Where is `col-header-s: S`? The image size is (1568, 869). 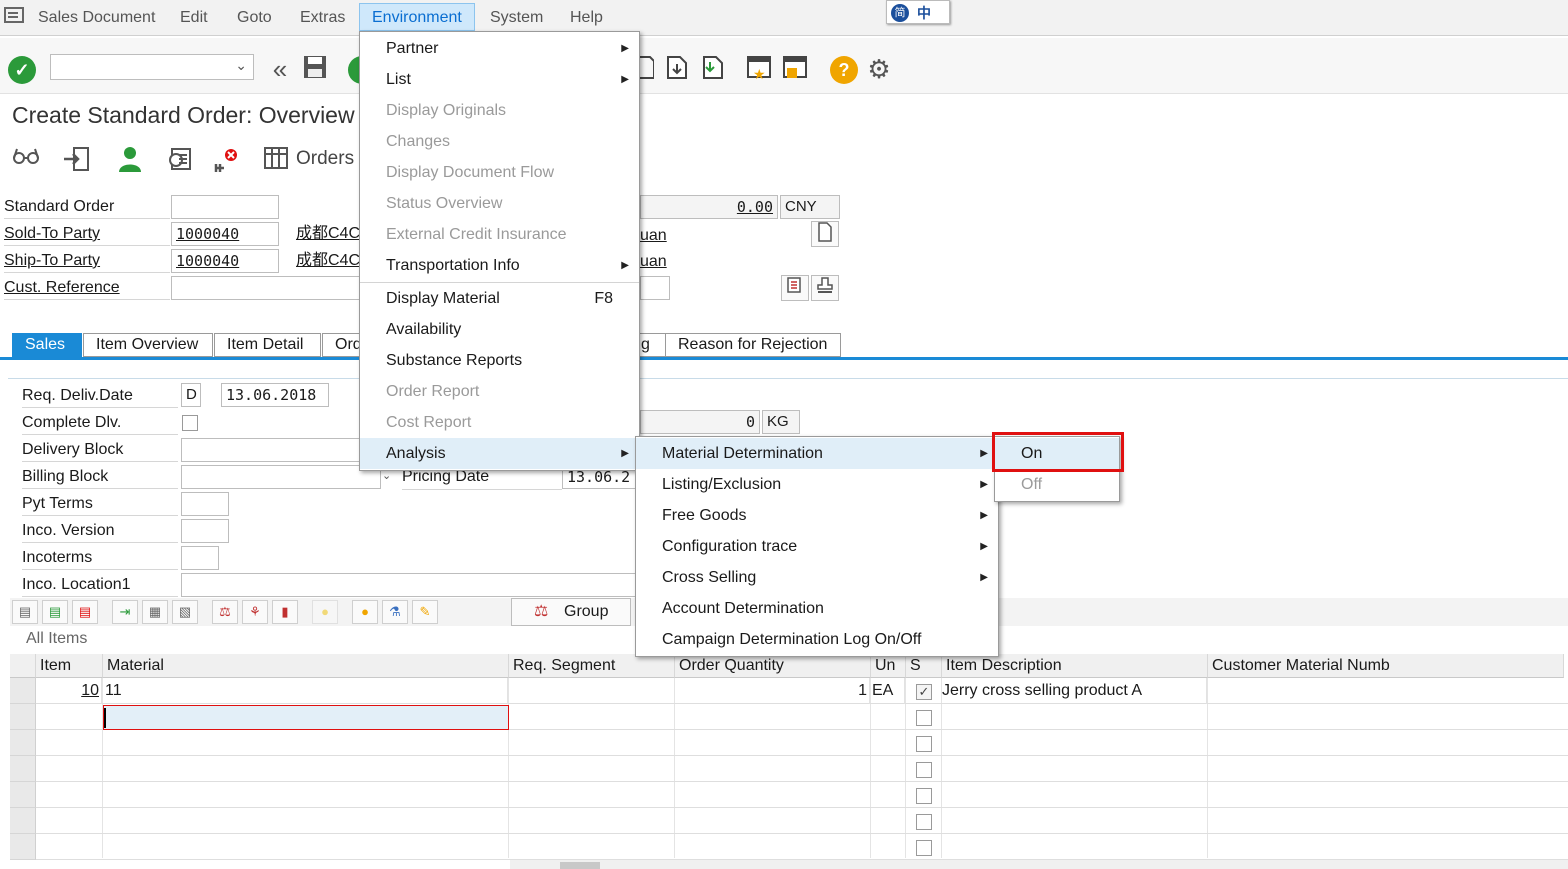
col-header-s: S is located at coordinates (924, 666).